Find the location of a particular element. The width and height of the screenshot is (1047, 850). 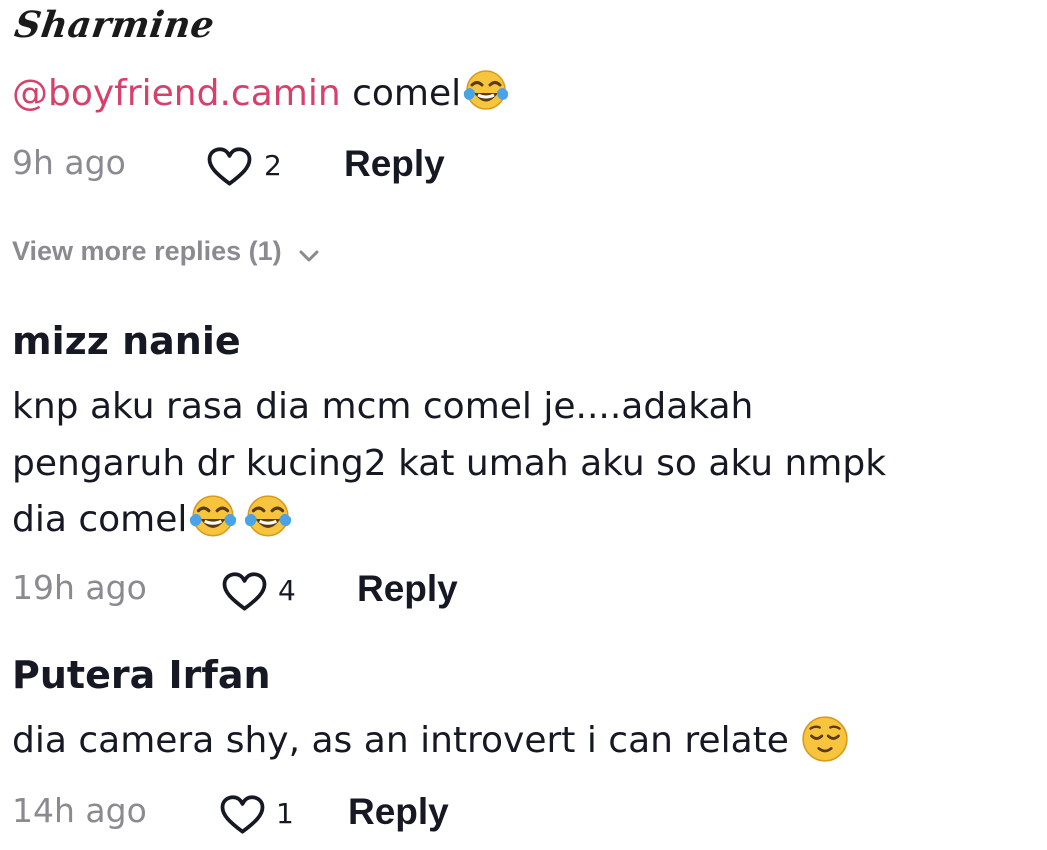

comment-text-last-line: dia comel is located at coordinates (154, 520).